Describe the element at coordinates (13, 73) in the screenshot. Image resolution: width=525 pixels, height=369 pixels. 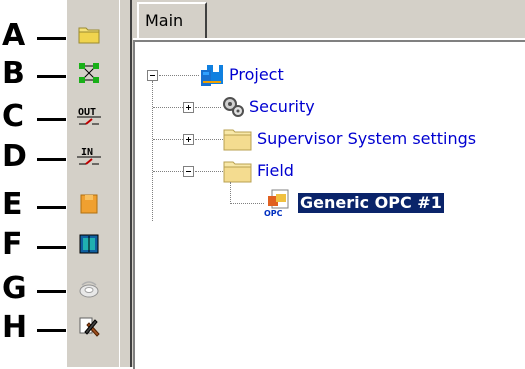
I see `callout-letter-b: B` at that location.